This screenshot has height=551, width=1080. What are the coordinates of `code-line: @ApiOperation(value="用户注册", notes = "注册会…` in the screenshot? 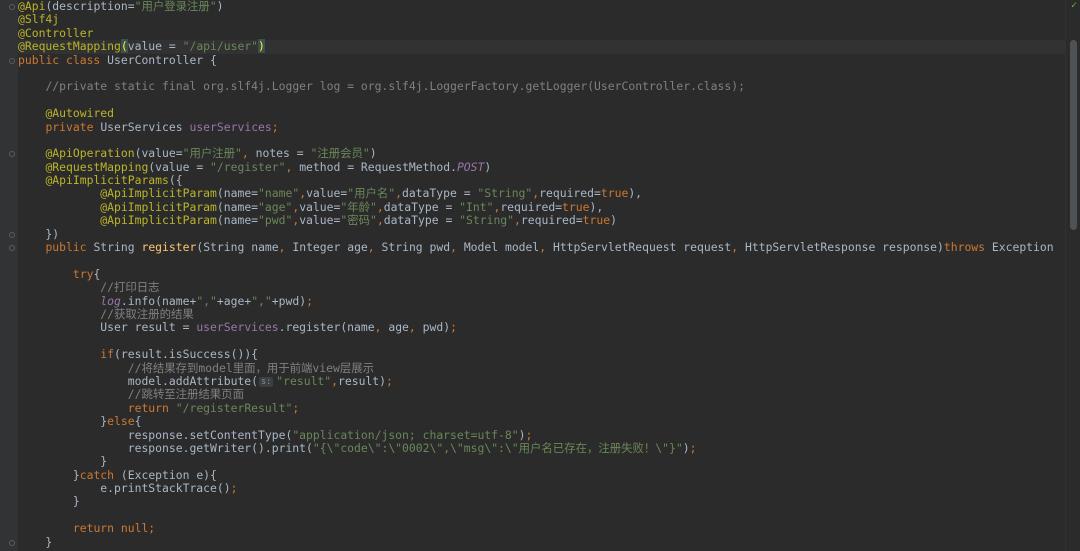 It's located at (542, 153).